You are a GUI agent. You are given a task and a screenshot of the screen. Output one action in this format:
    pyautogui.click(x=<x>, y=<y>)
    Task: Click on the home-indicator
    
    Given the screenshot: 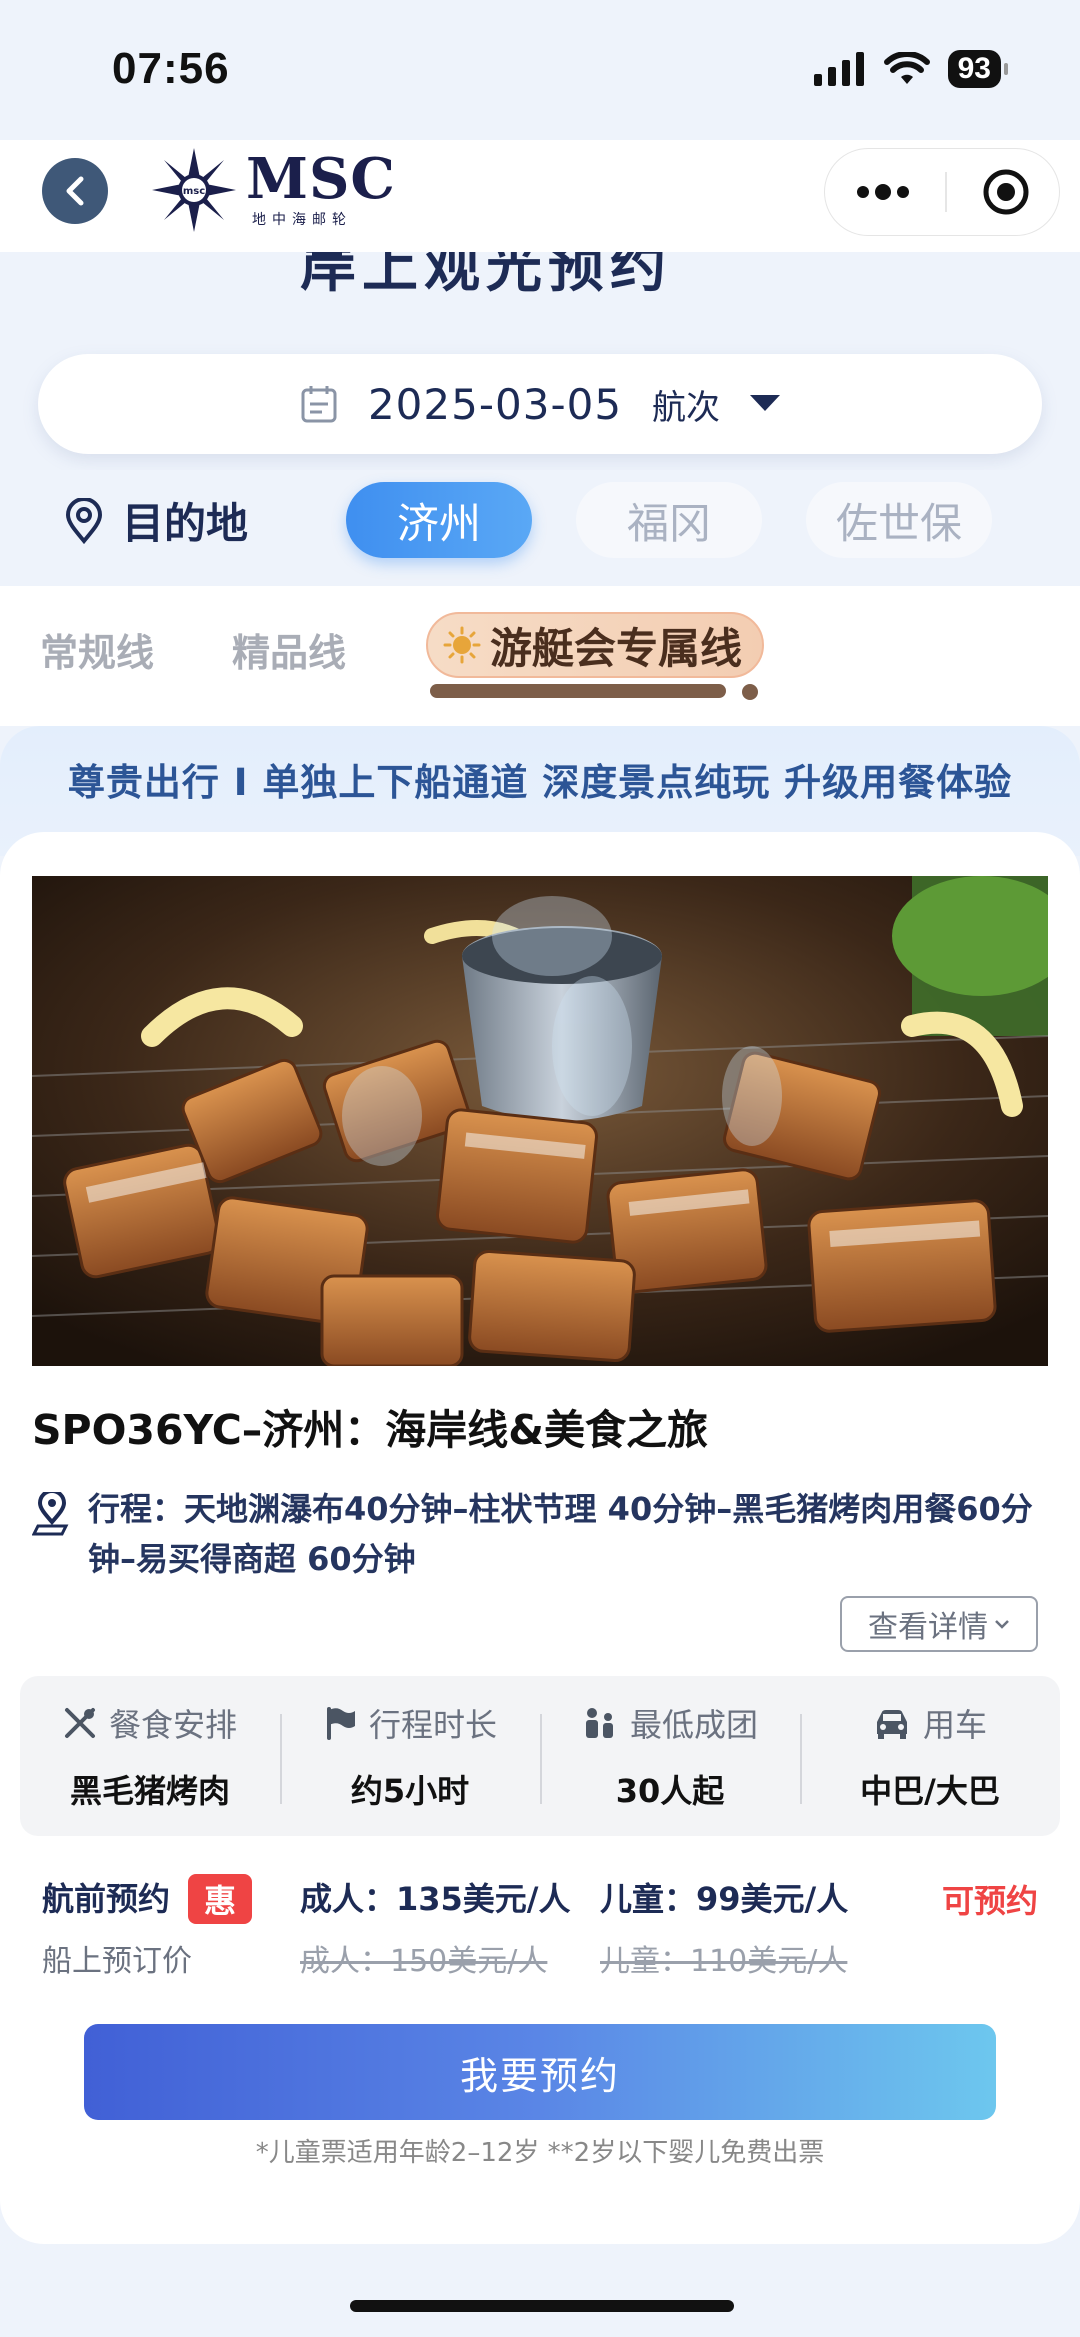 What is the action you would take?
    pyautogui.click(x=542, y=2306)
    